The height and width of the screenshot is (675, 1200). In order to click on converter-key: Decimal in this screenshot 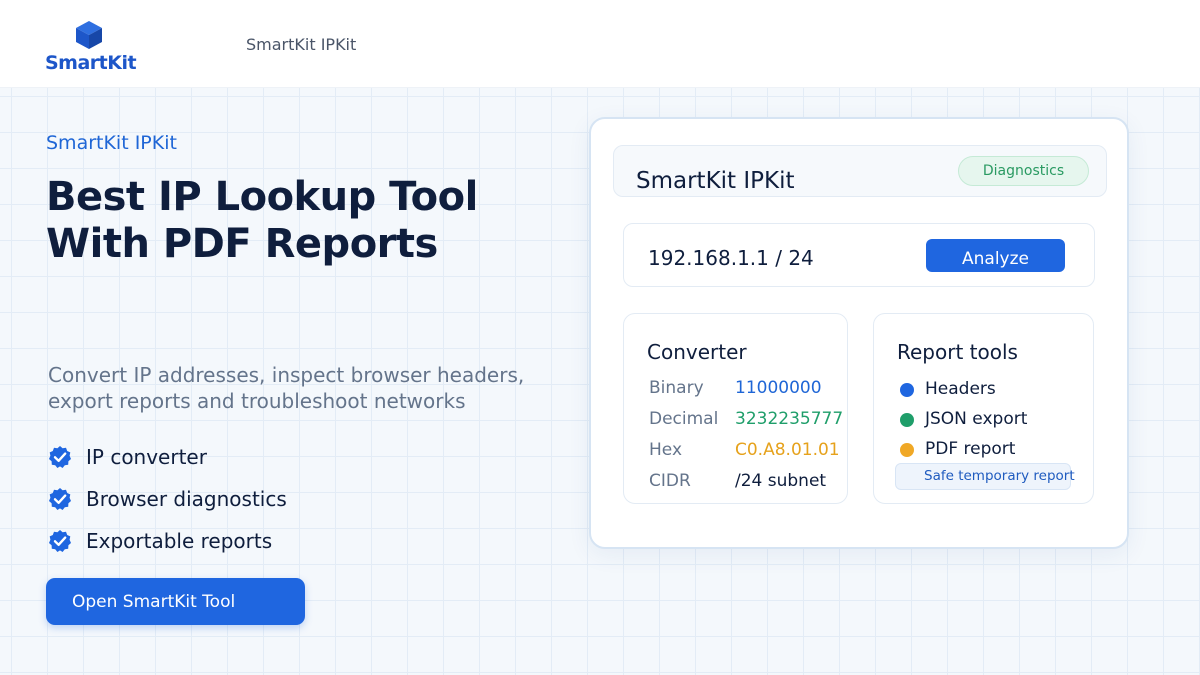, I will do `click(684, 419)`.